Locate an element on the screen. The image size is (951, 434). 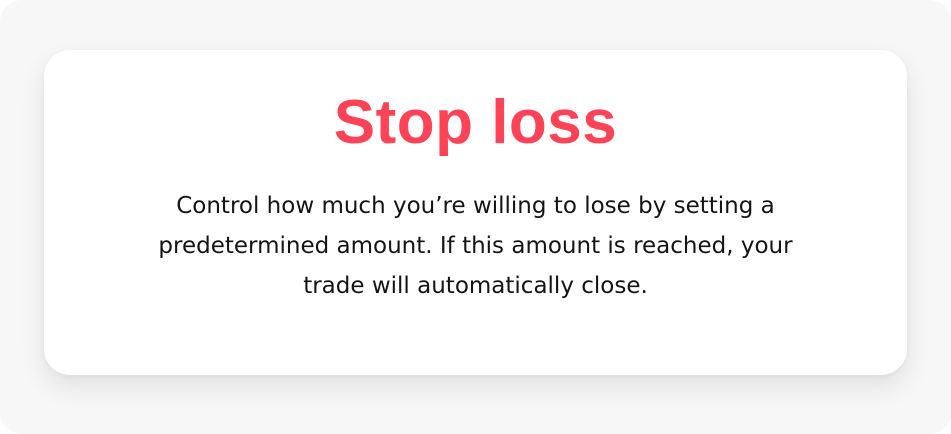
card-title: Stop loss is located at coordinates (475, 122).